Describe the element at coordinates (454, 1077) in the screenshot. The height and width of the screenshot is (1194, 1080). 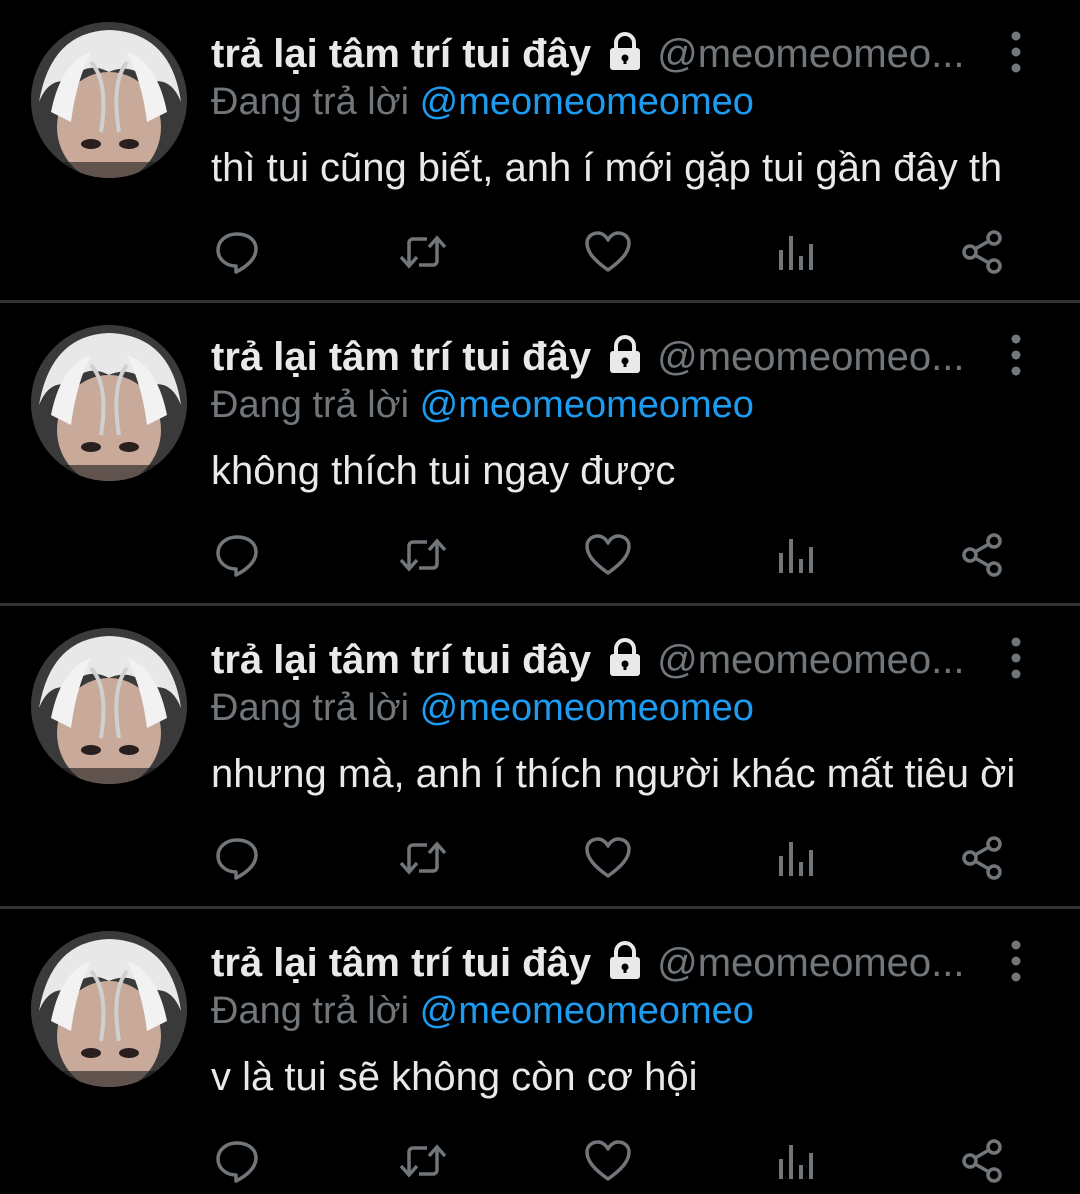
I see `tweet-text: v là tui sẽ không còn cơ hội` at that location.